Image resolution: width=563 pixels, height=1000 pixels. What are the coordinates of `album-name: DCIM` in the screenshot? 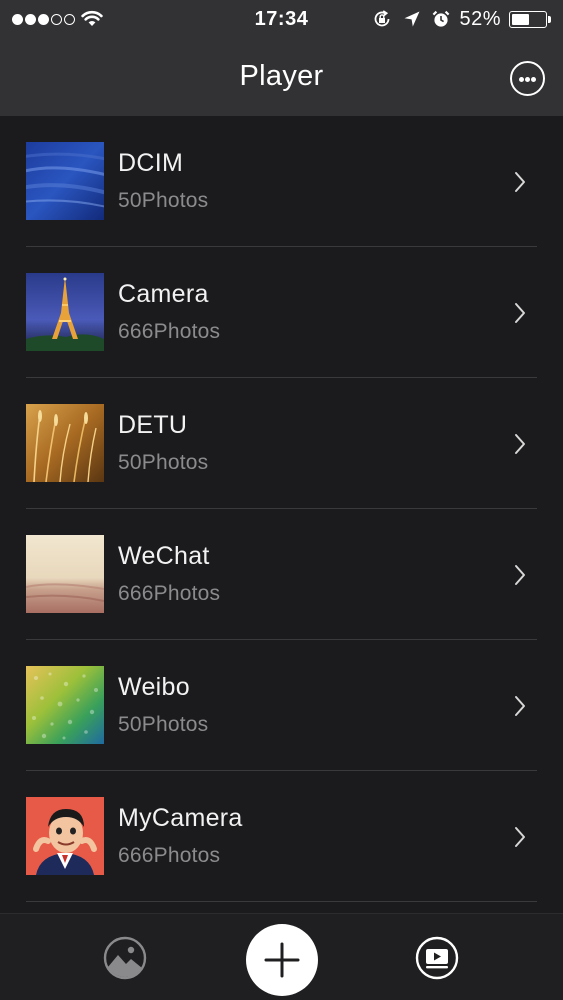 It's located at (151, 163).